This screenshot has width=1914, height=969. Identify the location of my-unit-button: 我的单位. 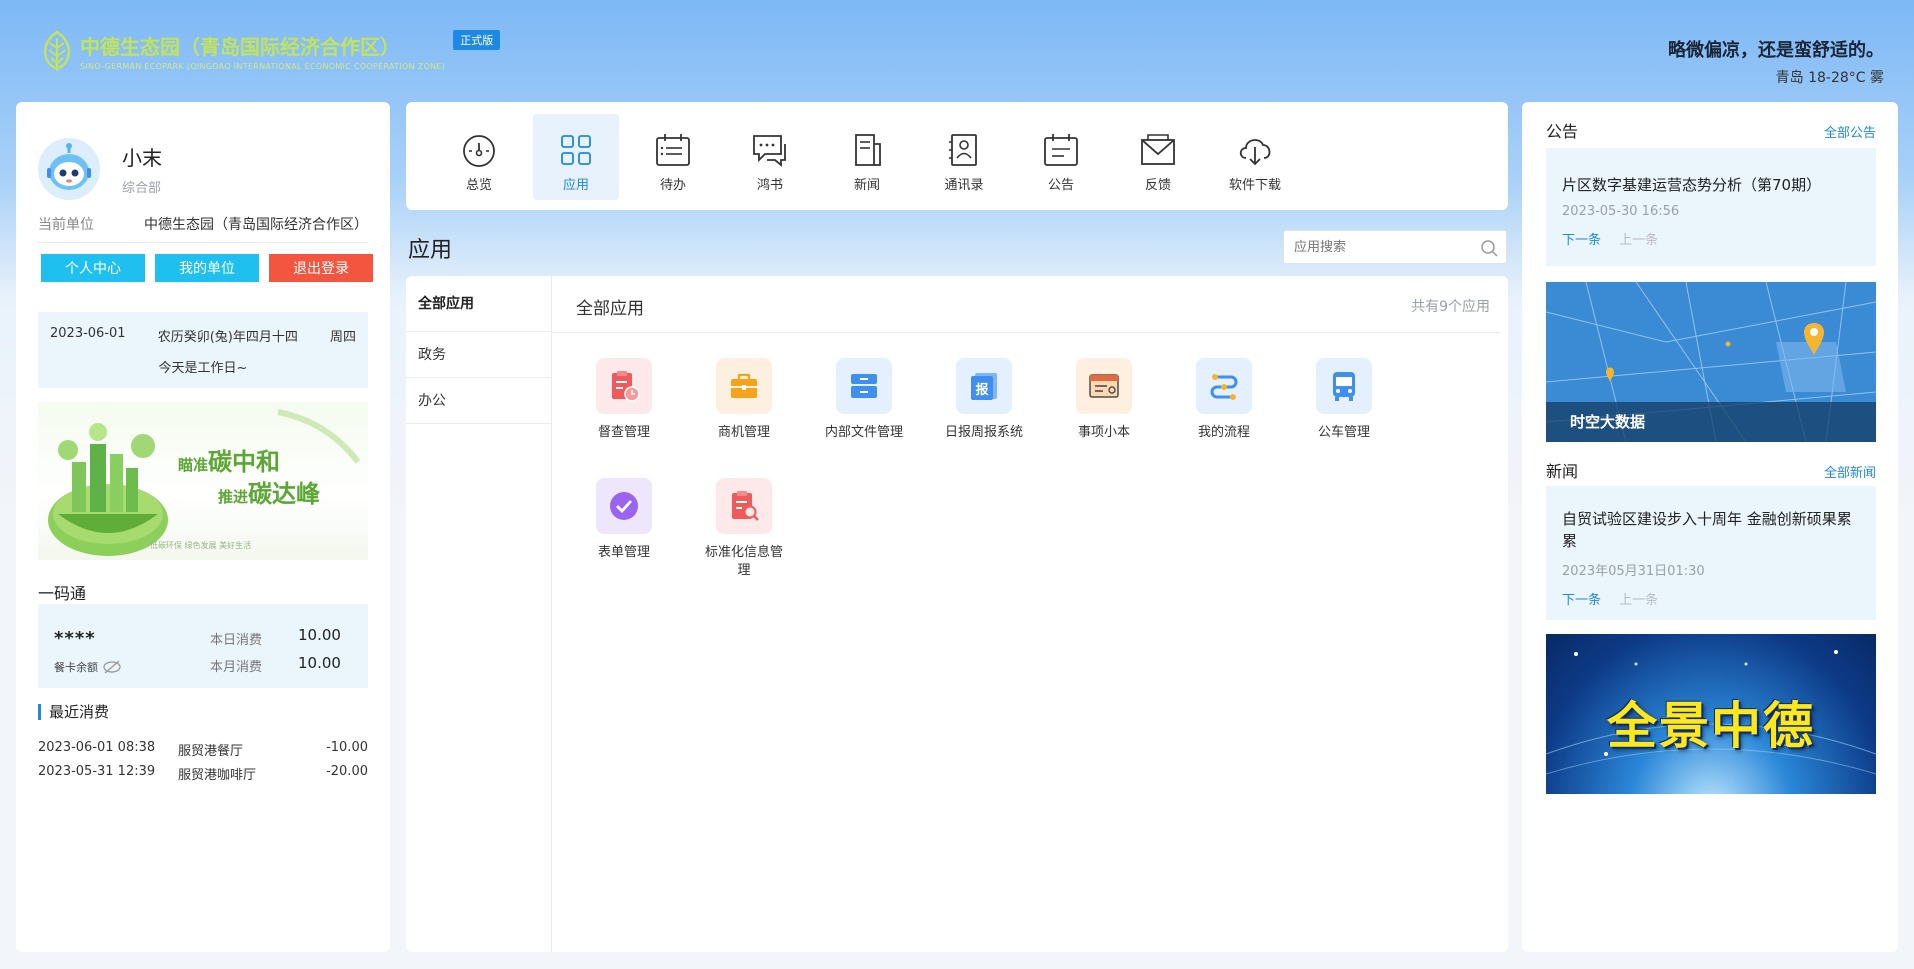
(207, 268).